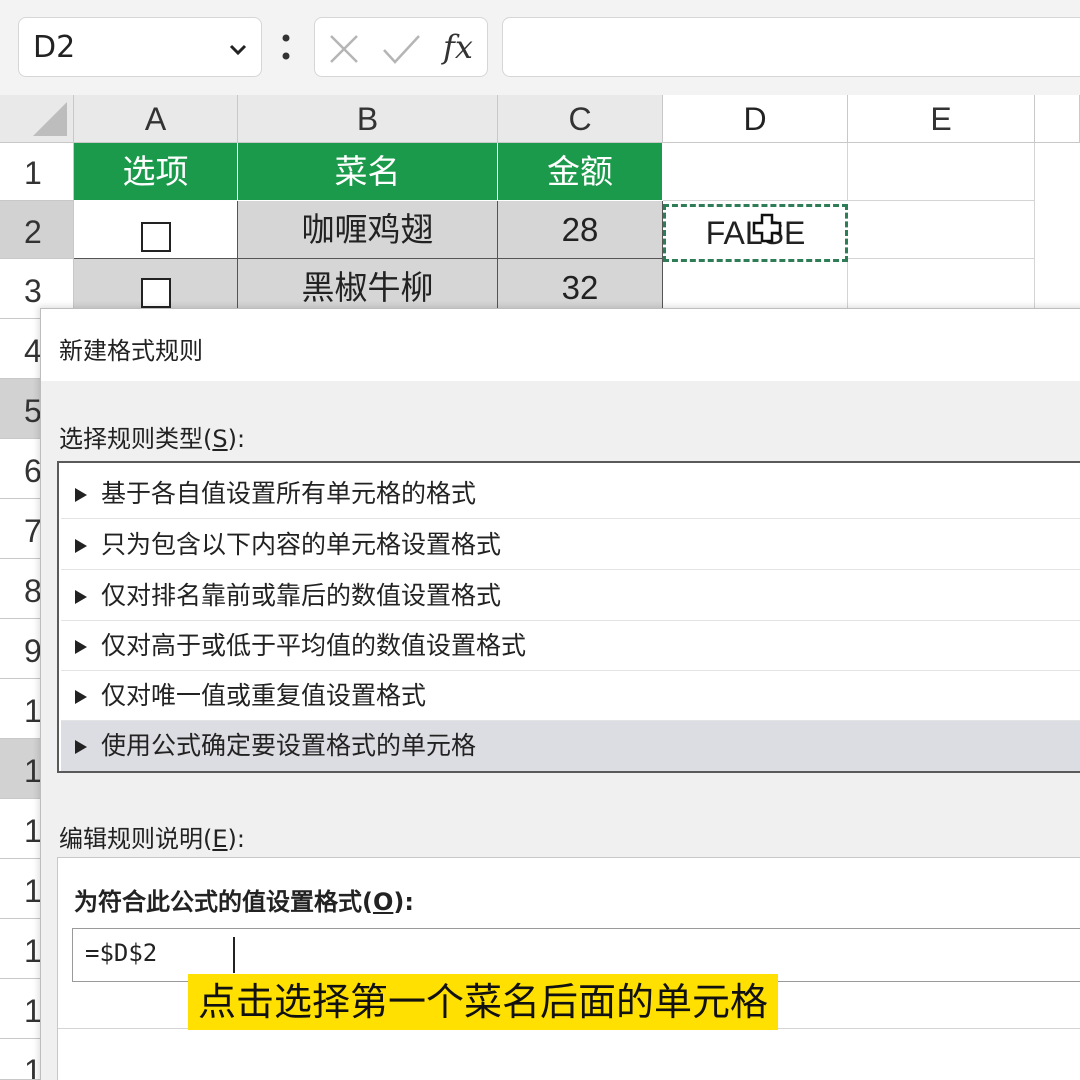 Image resolution: width=1080 pixels, height=1080 pixels. Describe the element at coordinates (37, 230) in the screenshot. I see `row-header-2: 2` at that location.